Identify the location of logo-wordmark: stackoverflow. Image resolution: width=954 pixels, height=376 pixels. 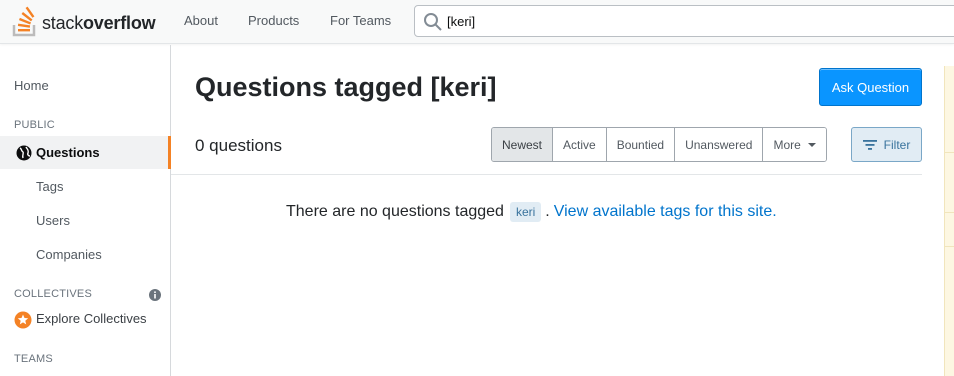
(99, 23).